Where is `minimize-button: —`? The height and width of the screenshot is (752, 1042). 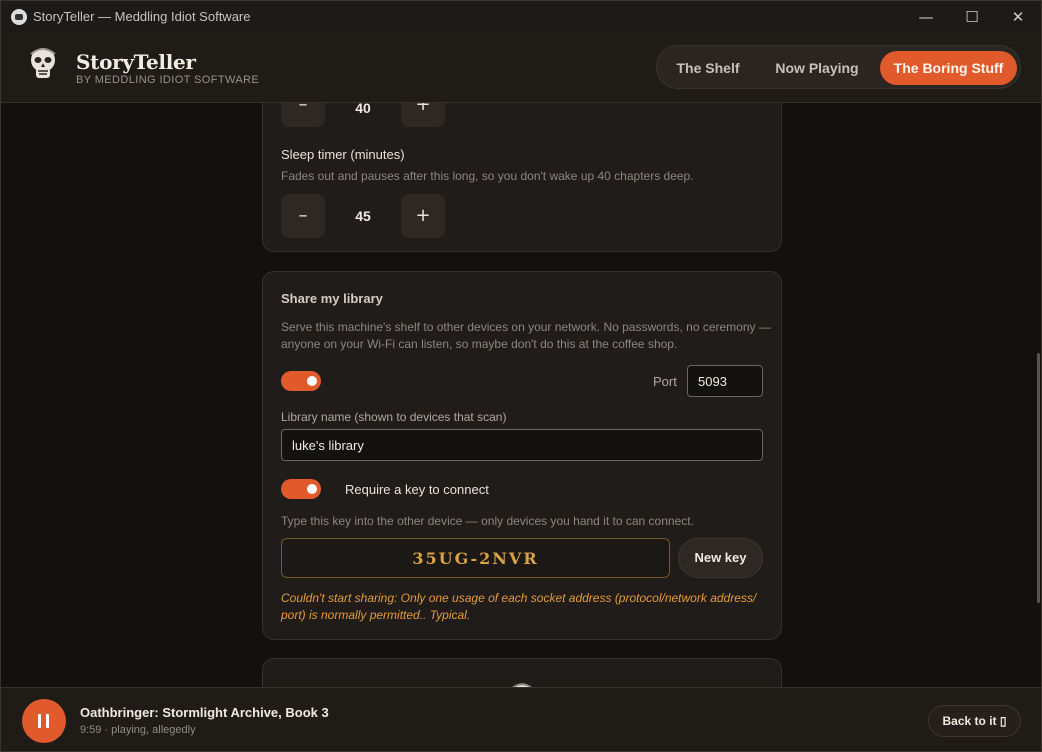
minimize-button: — is located at coordinates (926, 16).